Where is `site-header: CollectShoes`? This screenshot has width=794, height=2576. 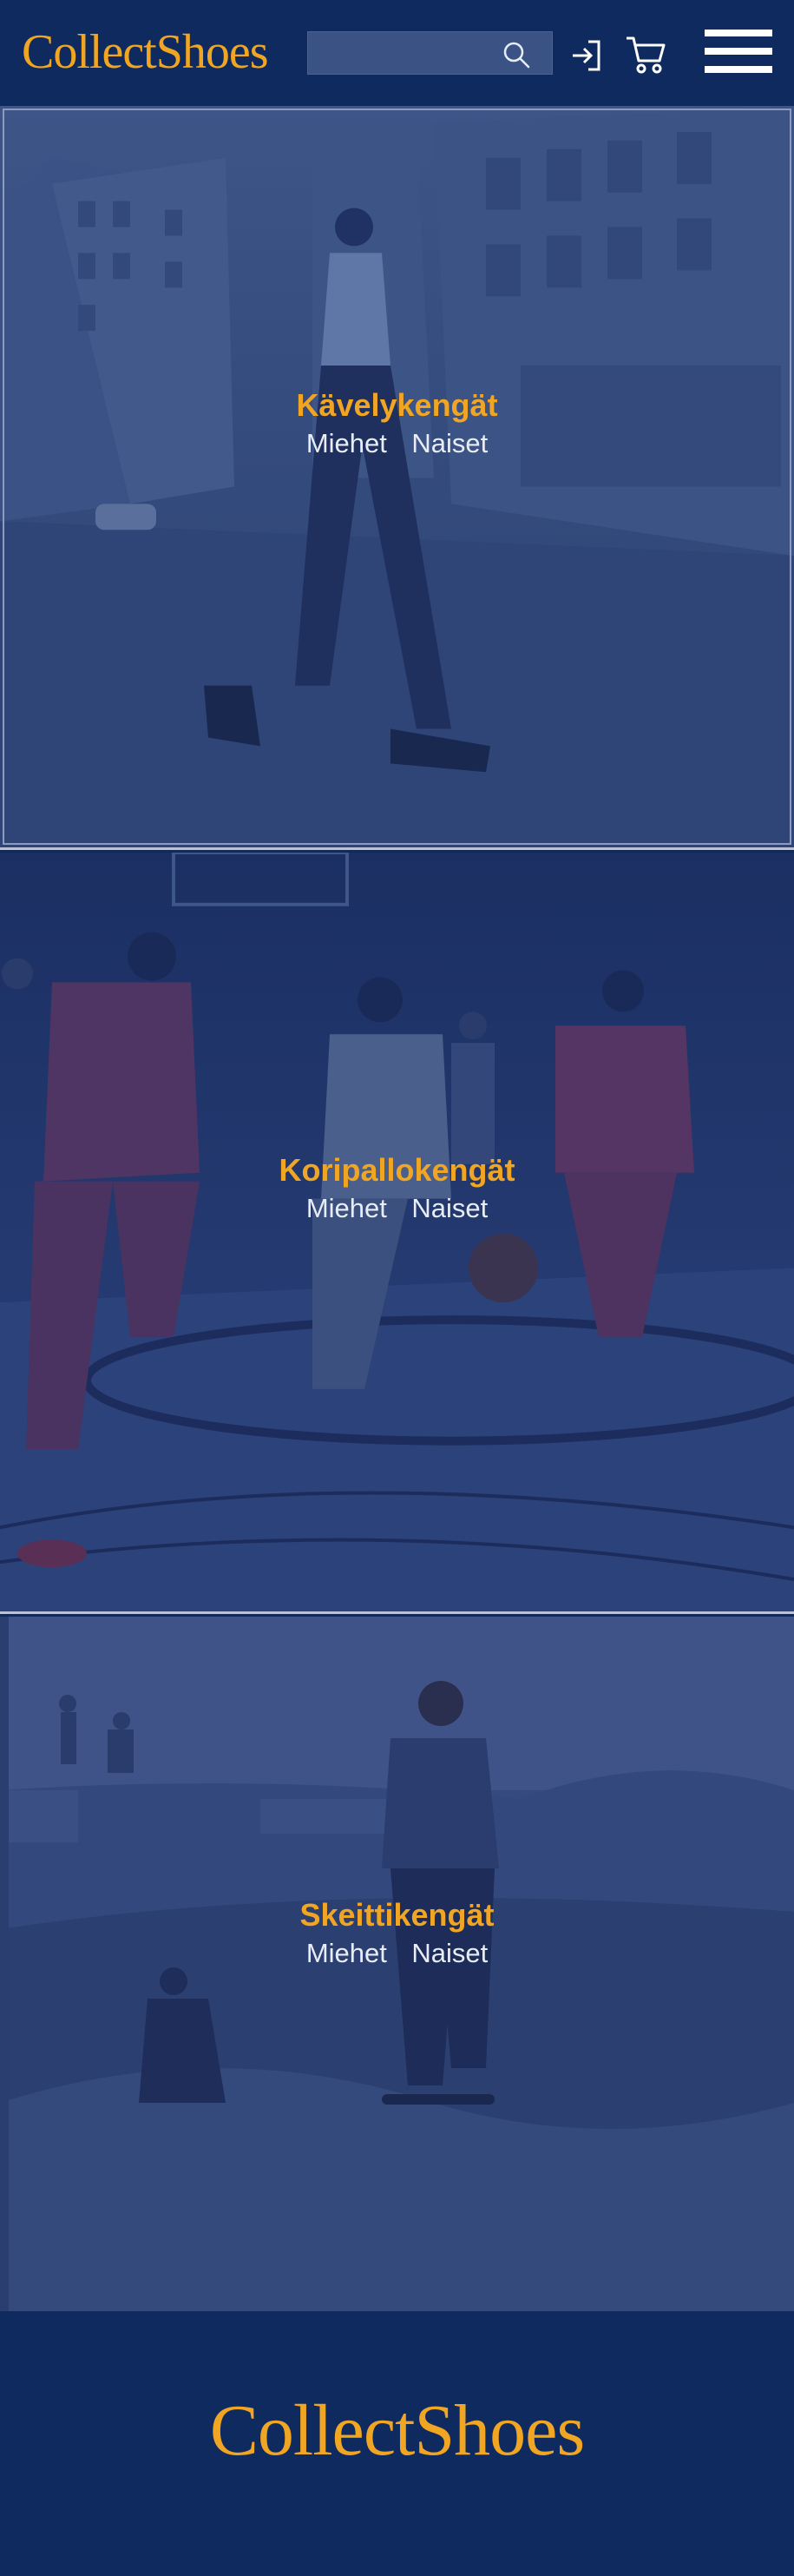 site-header: CollectShoes is located at coordinates (397, 53).